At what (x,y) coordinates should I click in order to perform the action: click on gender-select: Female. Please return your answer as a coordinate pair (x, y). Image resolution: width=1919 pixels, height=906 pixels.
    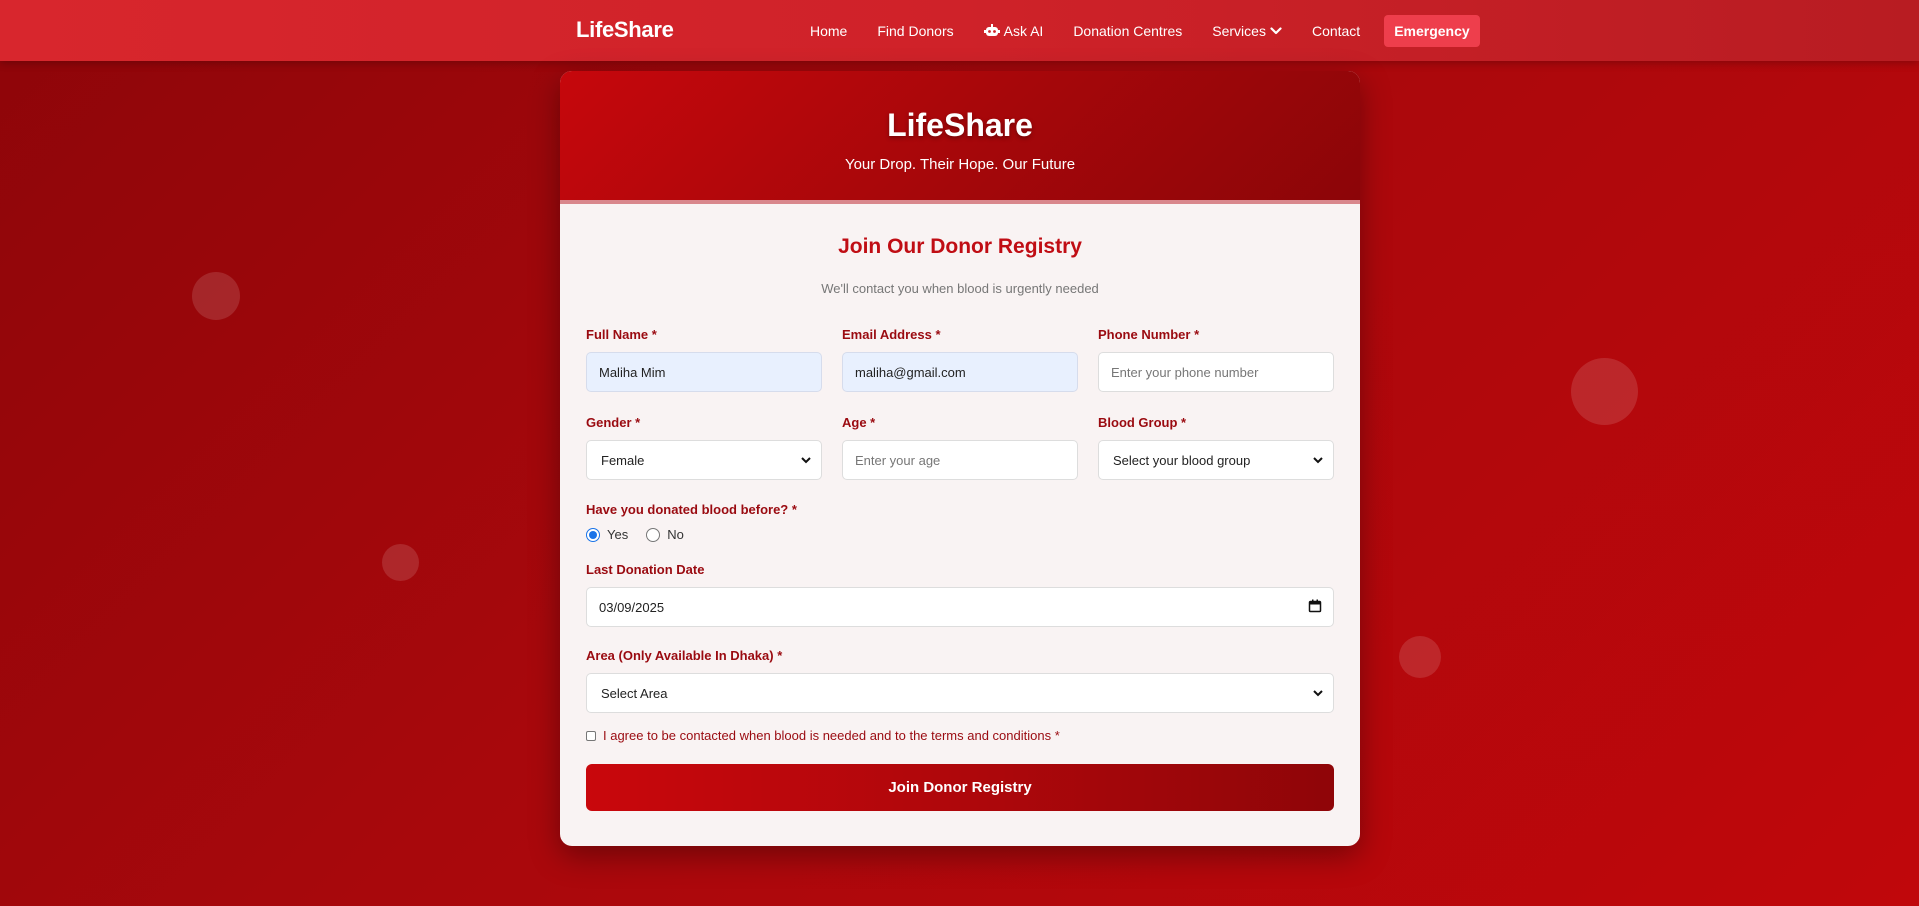
    Looking at the image, I should click on (704, 460).